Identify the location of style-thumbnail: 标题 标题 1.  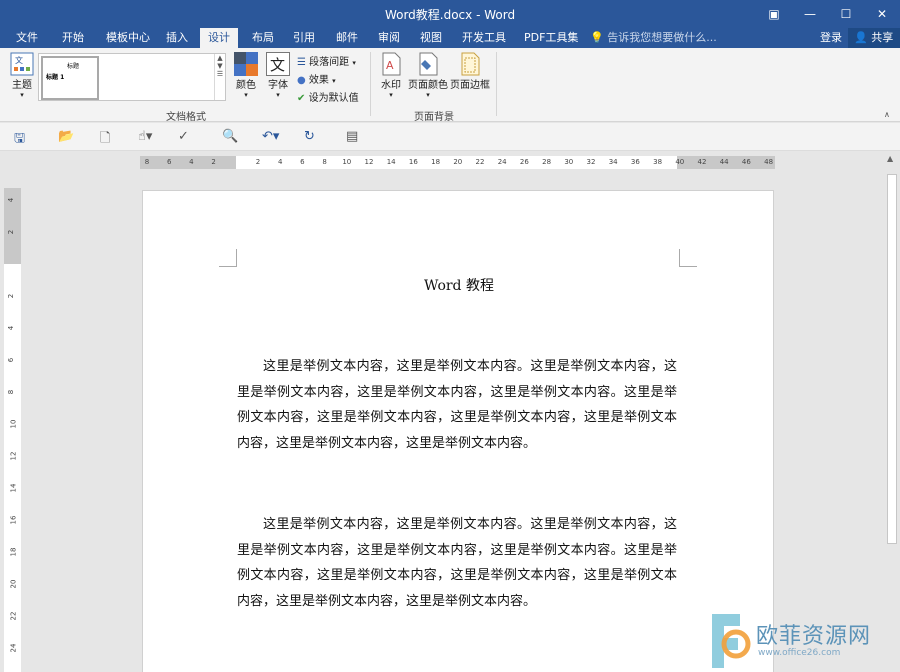
(70, 78).